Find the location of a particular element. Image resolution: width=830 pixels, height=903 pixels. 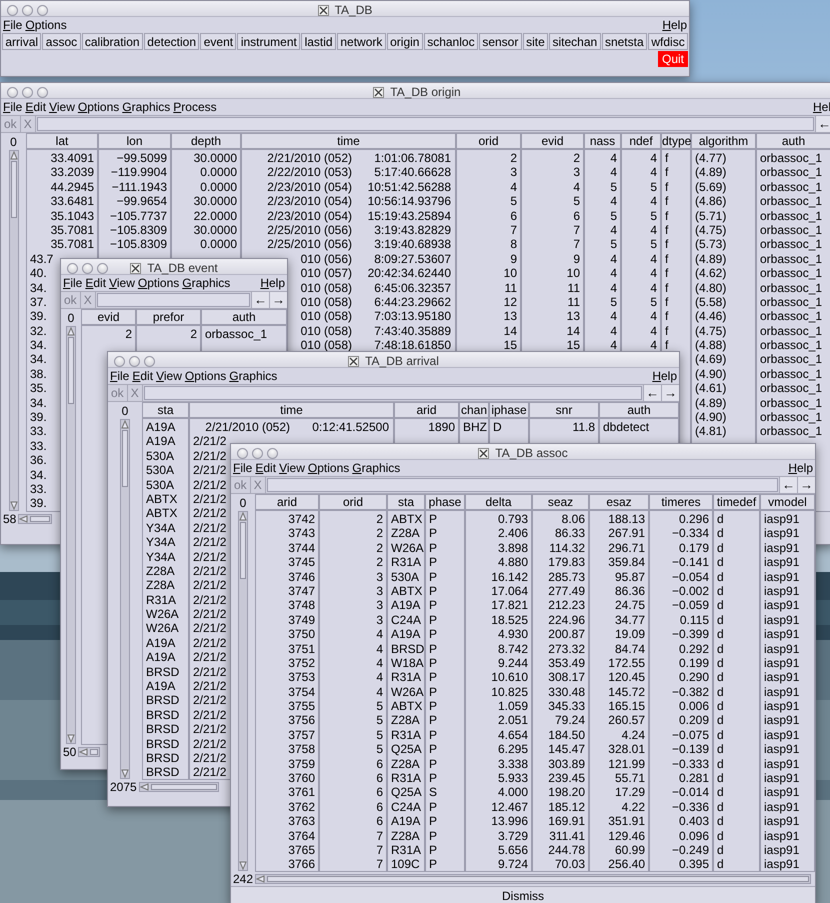

dismiss-button: Dismiss is located at coordinates (523, 894).